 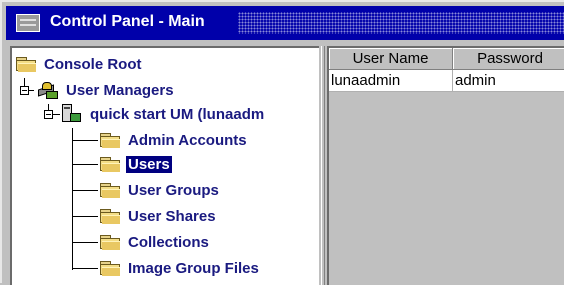 I want to click on table-cell-user-name: lunaadmin, so click(x=391, y=81).